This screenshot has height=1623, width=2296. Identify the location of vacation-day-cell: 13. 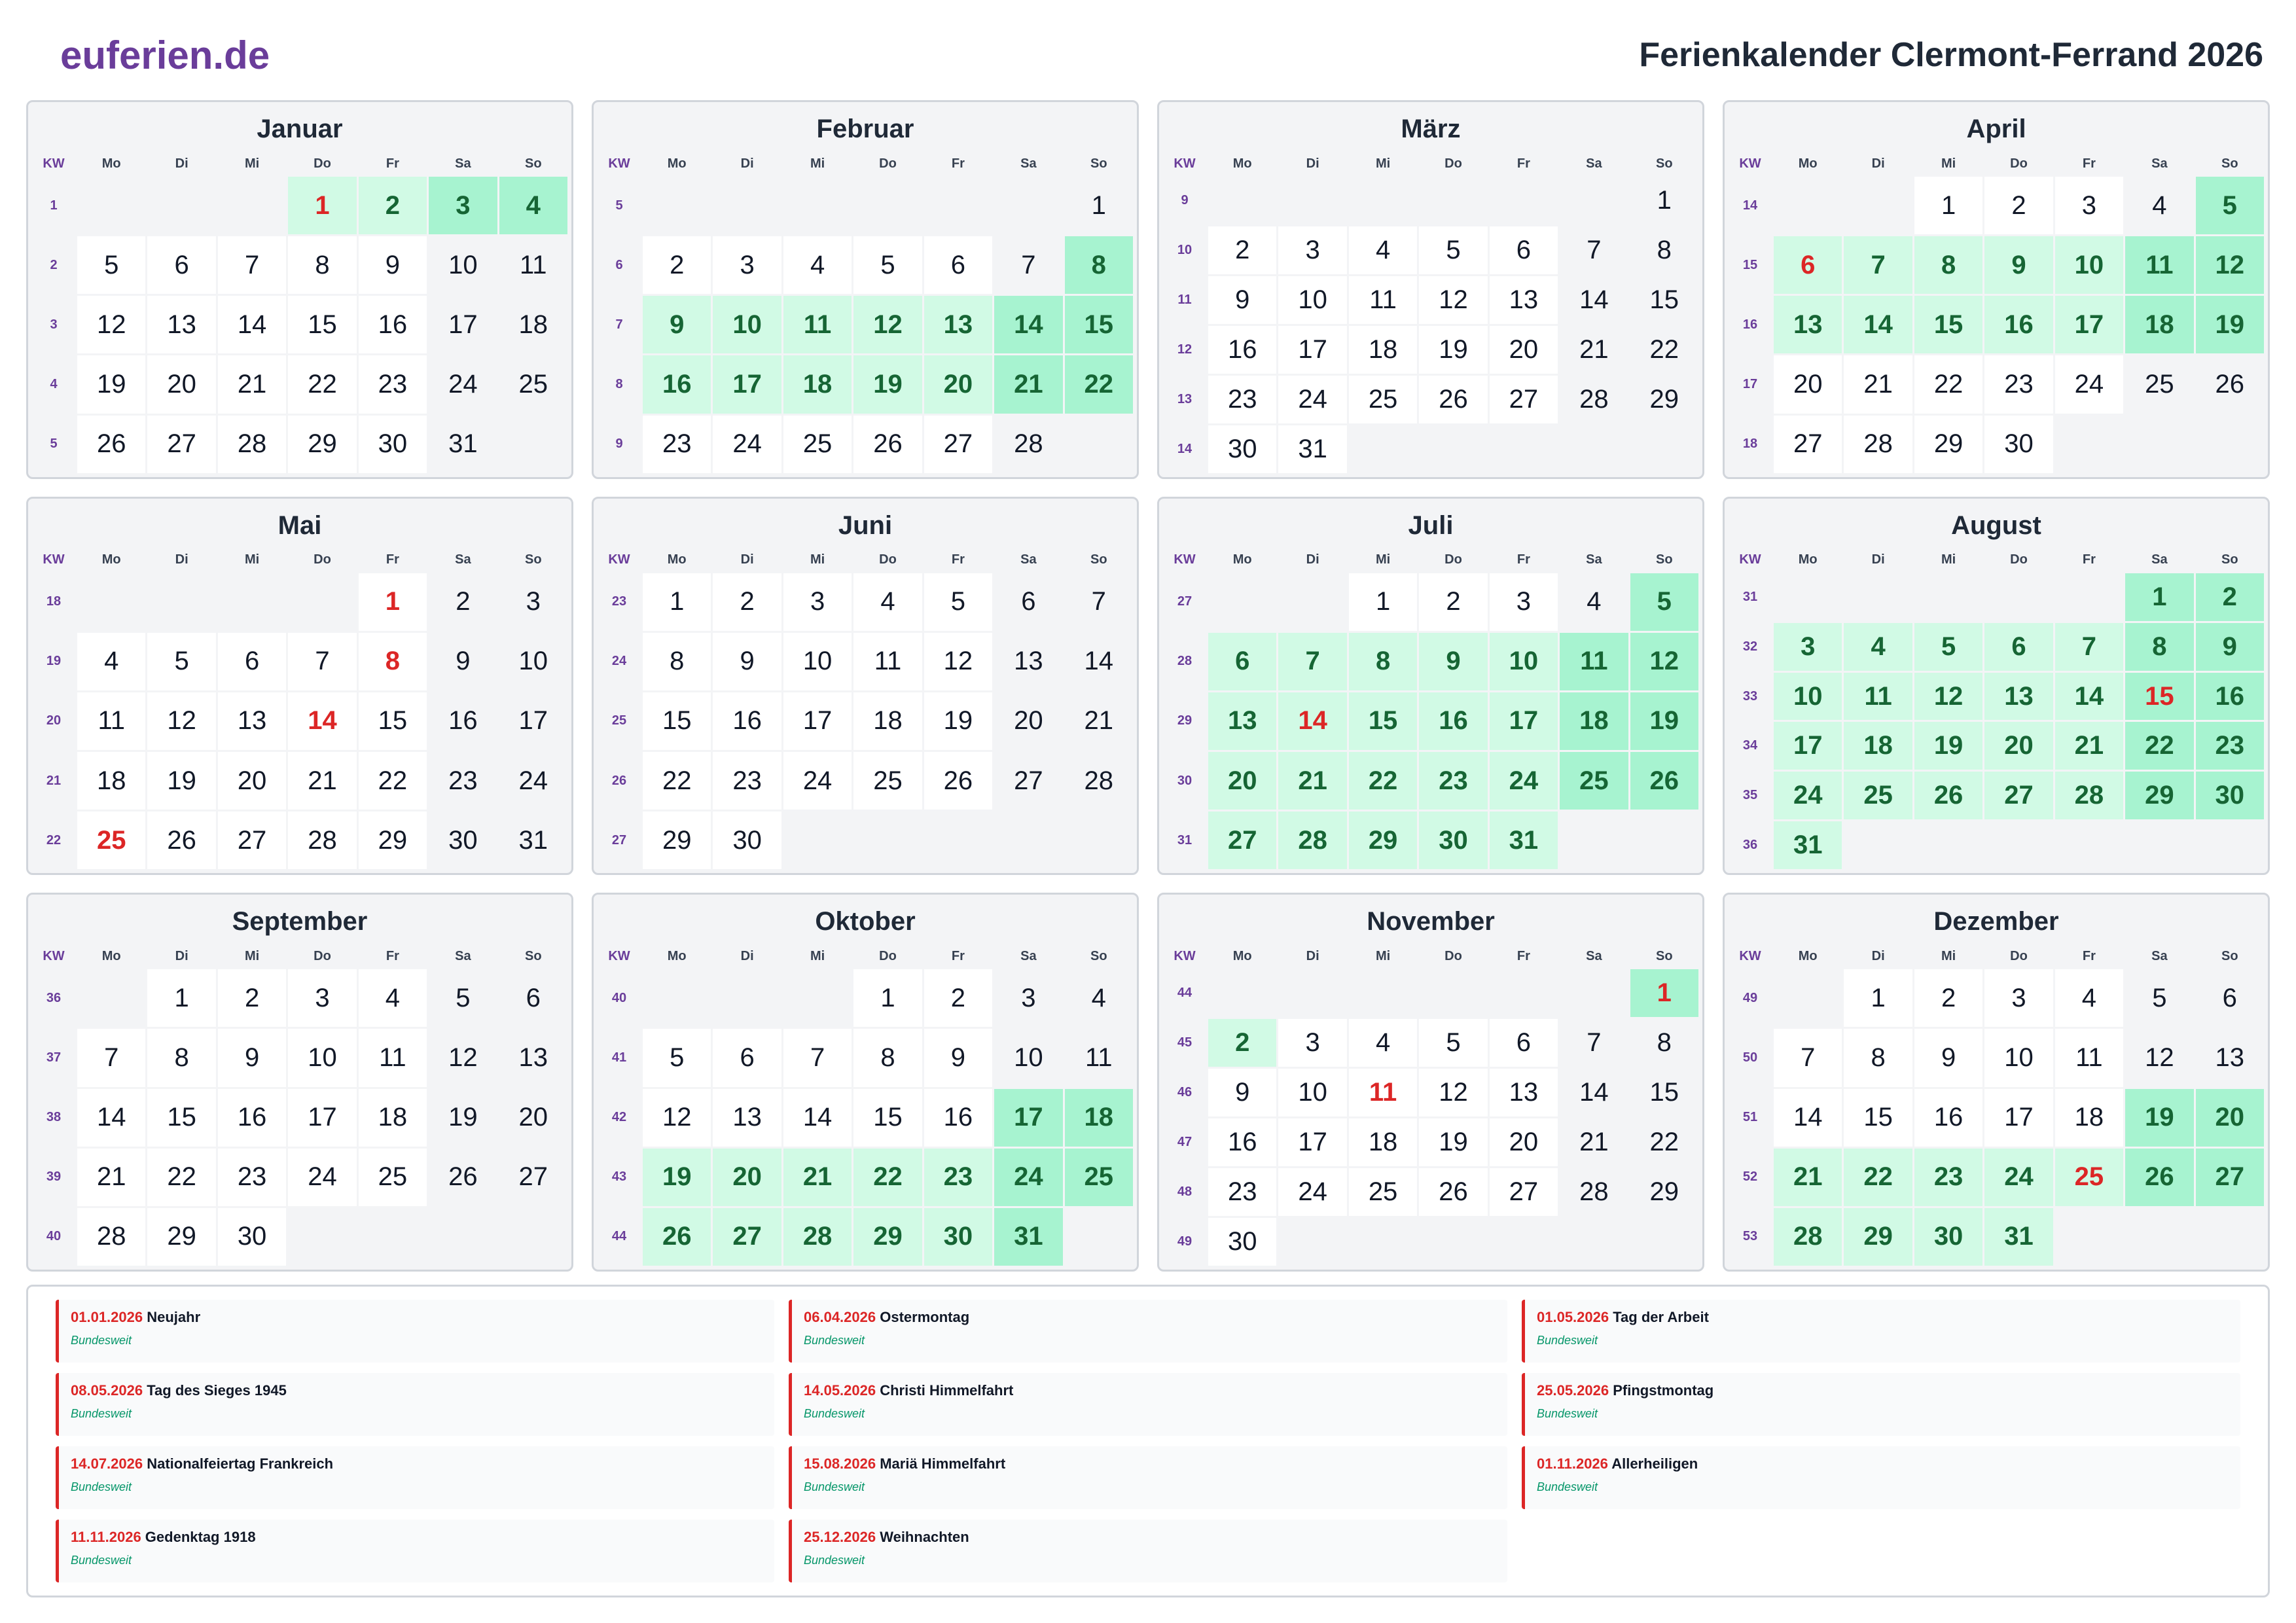
(958, 325).